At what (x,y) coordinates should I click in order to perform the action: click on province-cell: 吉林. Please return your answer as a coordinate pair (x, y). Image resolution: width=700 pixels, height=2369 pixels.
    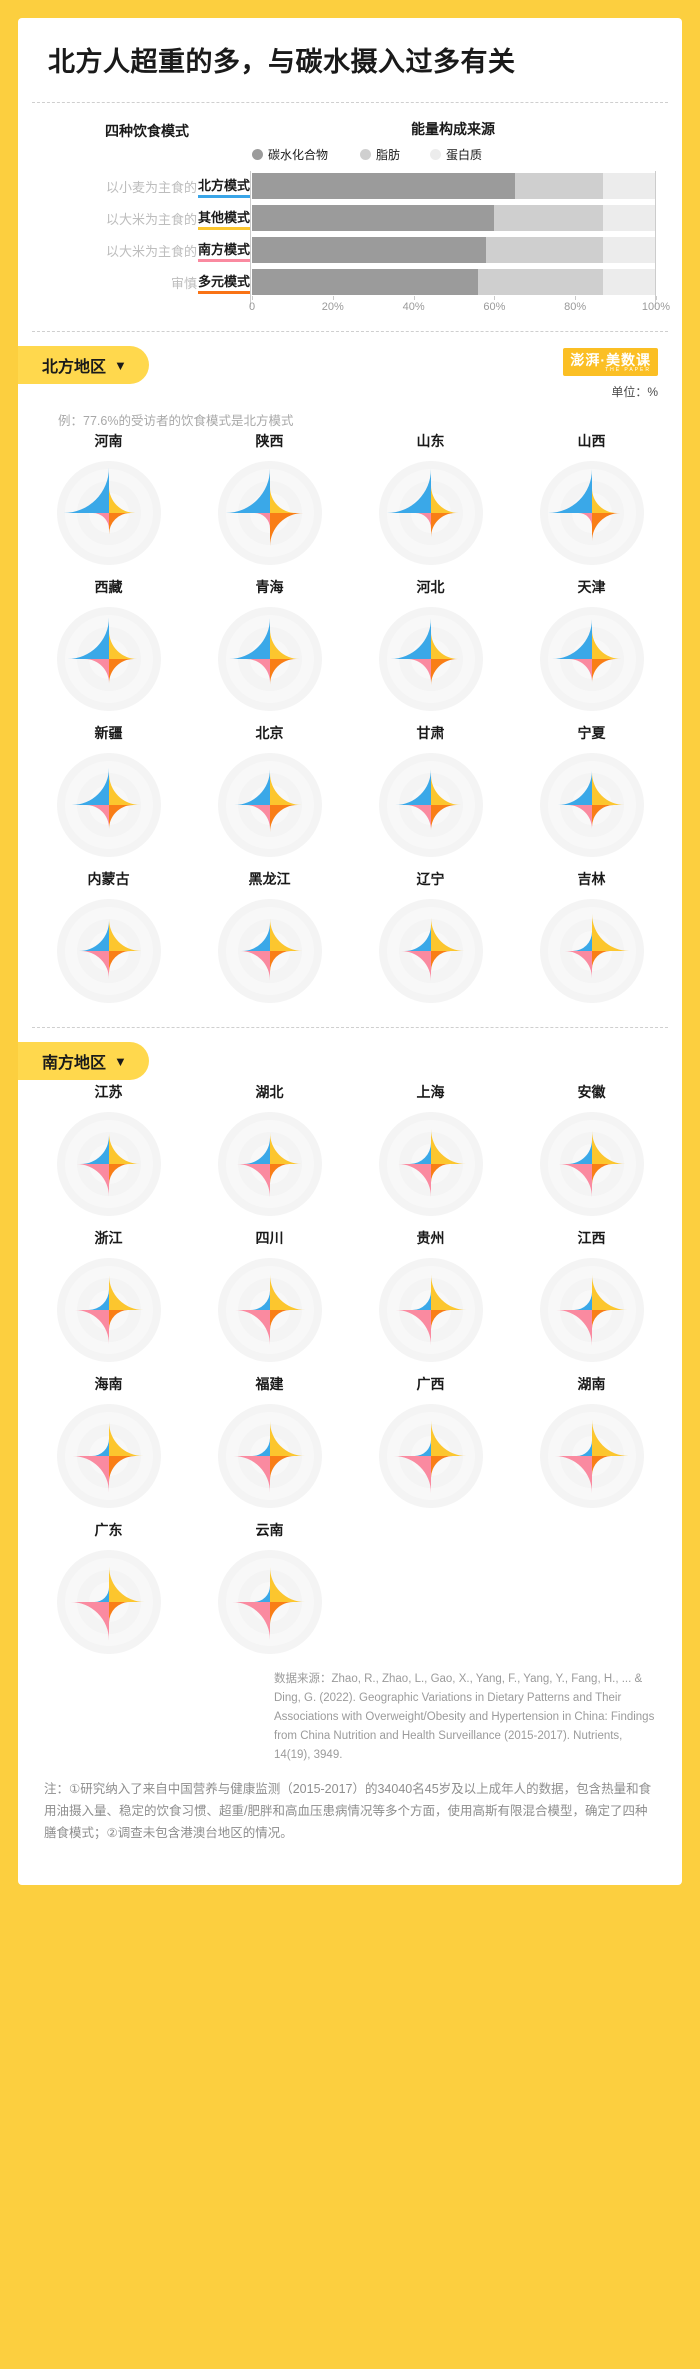
    Looking at the image, I should click on (591, 940).